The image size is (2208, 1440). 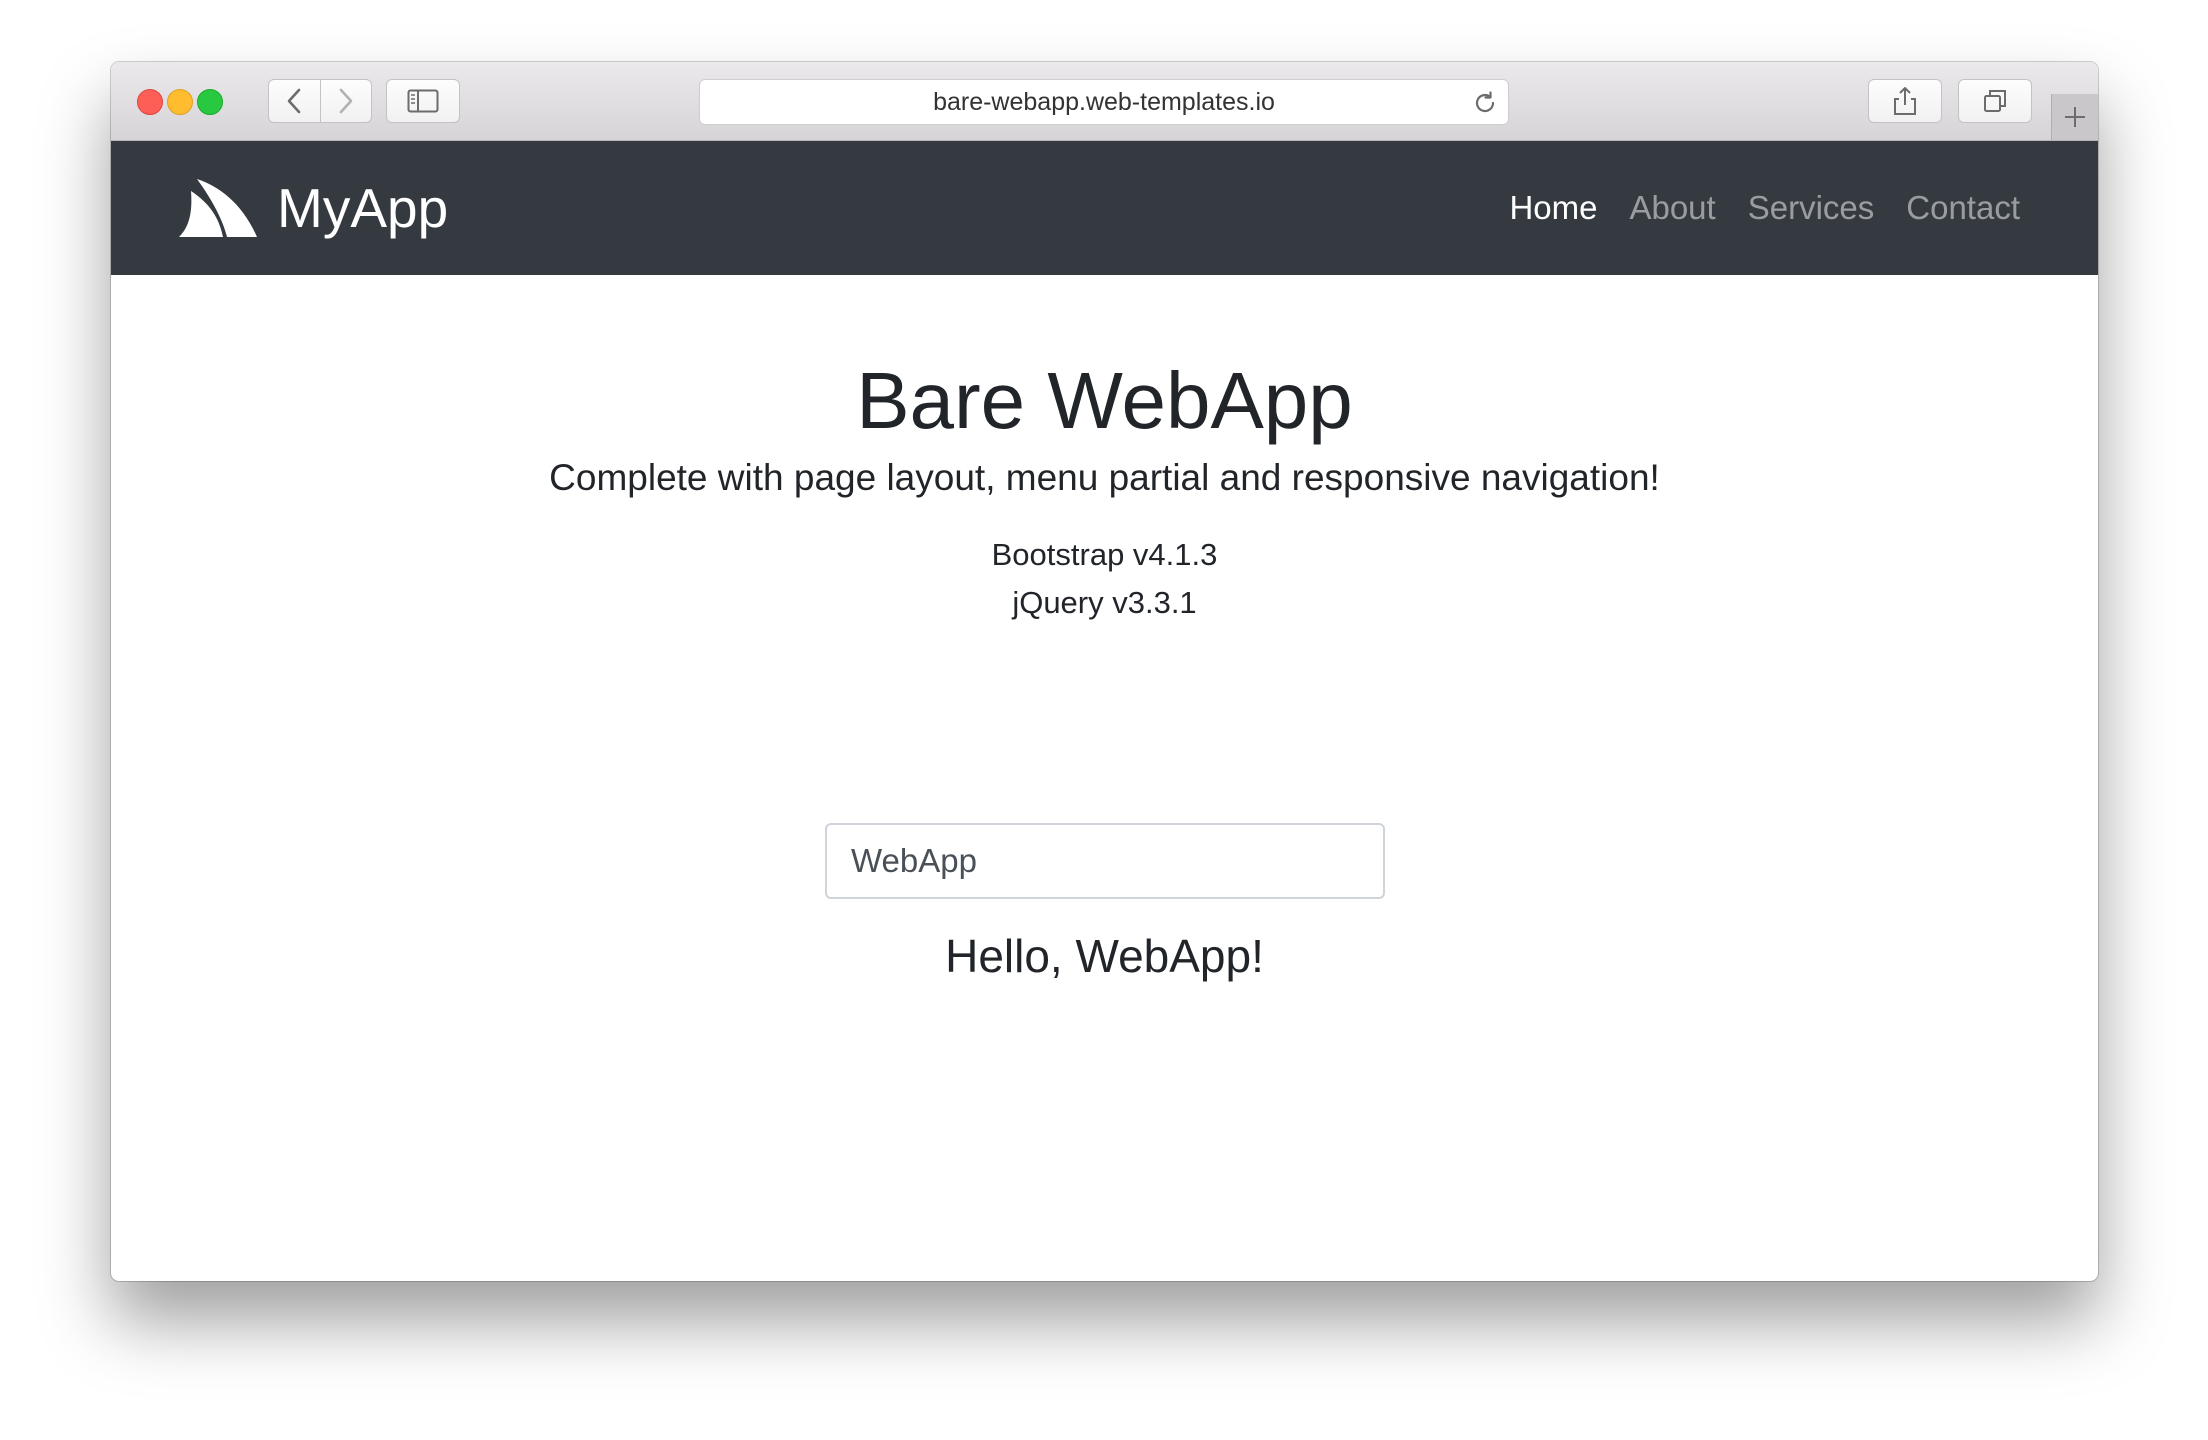 What do you see at coordinates (1104, 554) in the screenshot?
I see `bootstrap-version: Bootstrap v4.1.3` at bounding box center [1104, 554].